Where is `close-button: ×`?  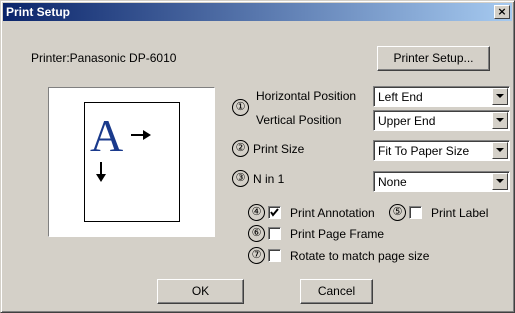
close-button: × is located at coordinates (502, 12).